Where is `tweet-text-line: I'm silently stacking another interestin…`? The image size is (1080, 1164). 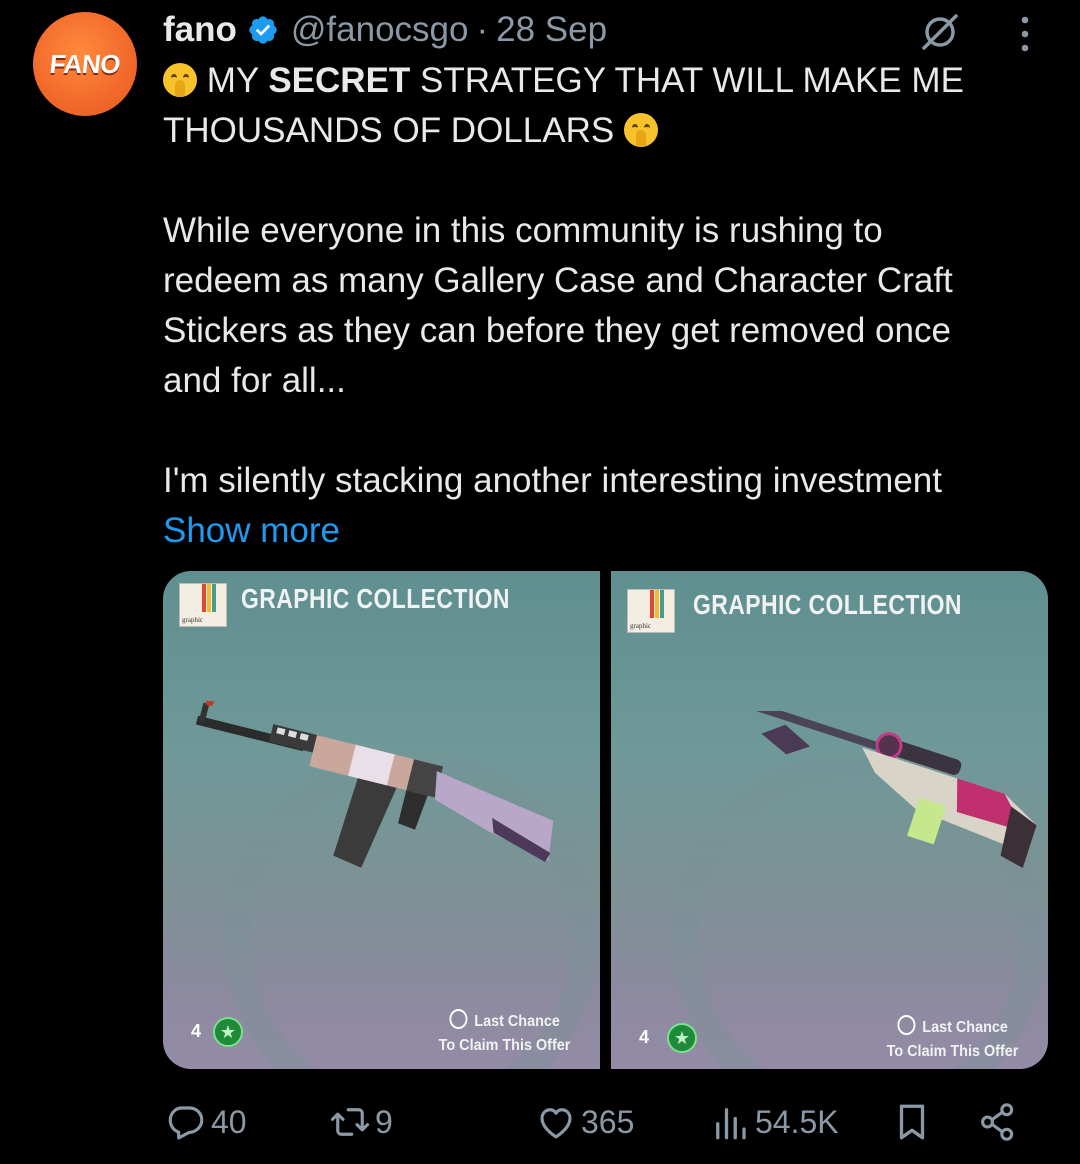
tweet-text-line: I'm silently stacking another interestin… is located at coordinates (552, 480).